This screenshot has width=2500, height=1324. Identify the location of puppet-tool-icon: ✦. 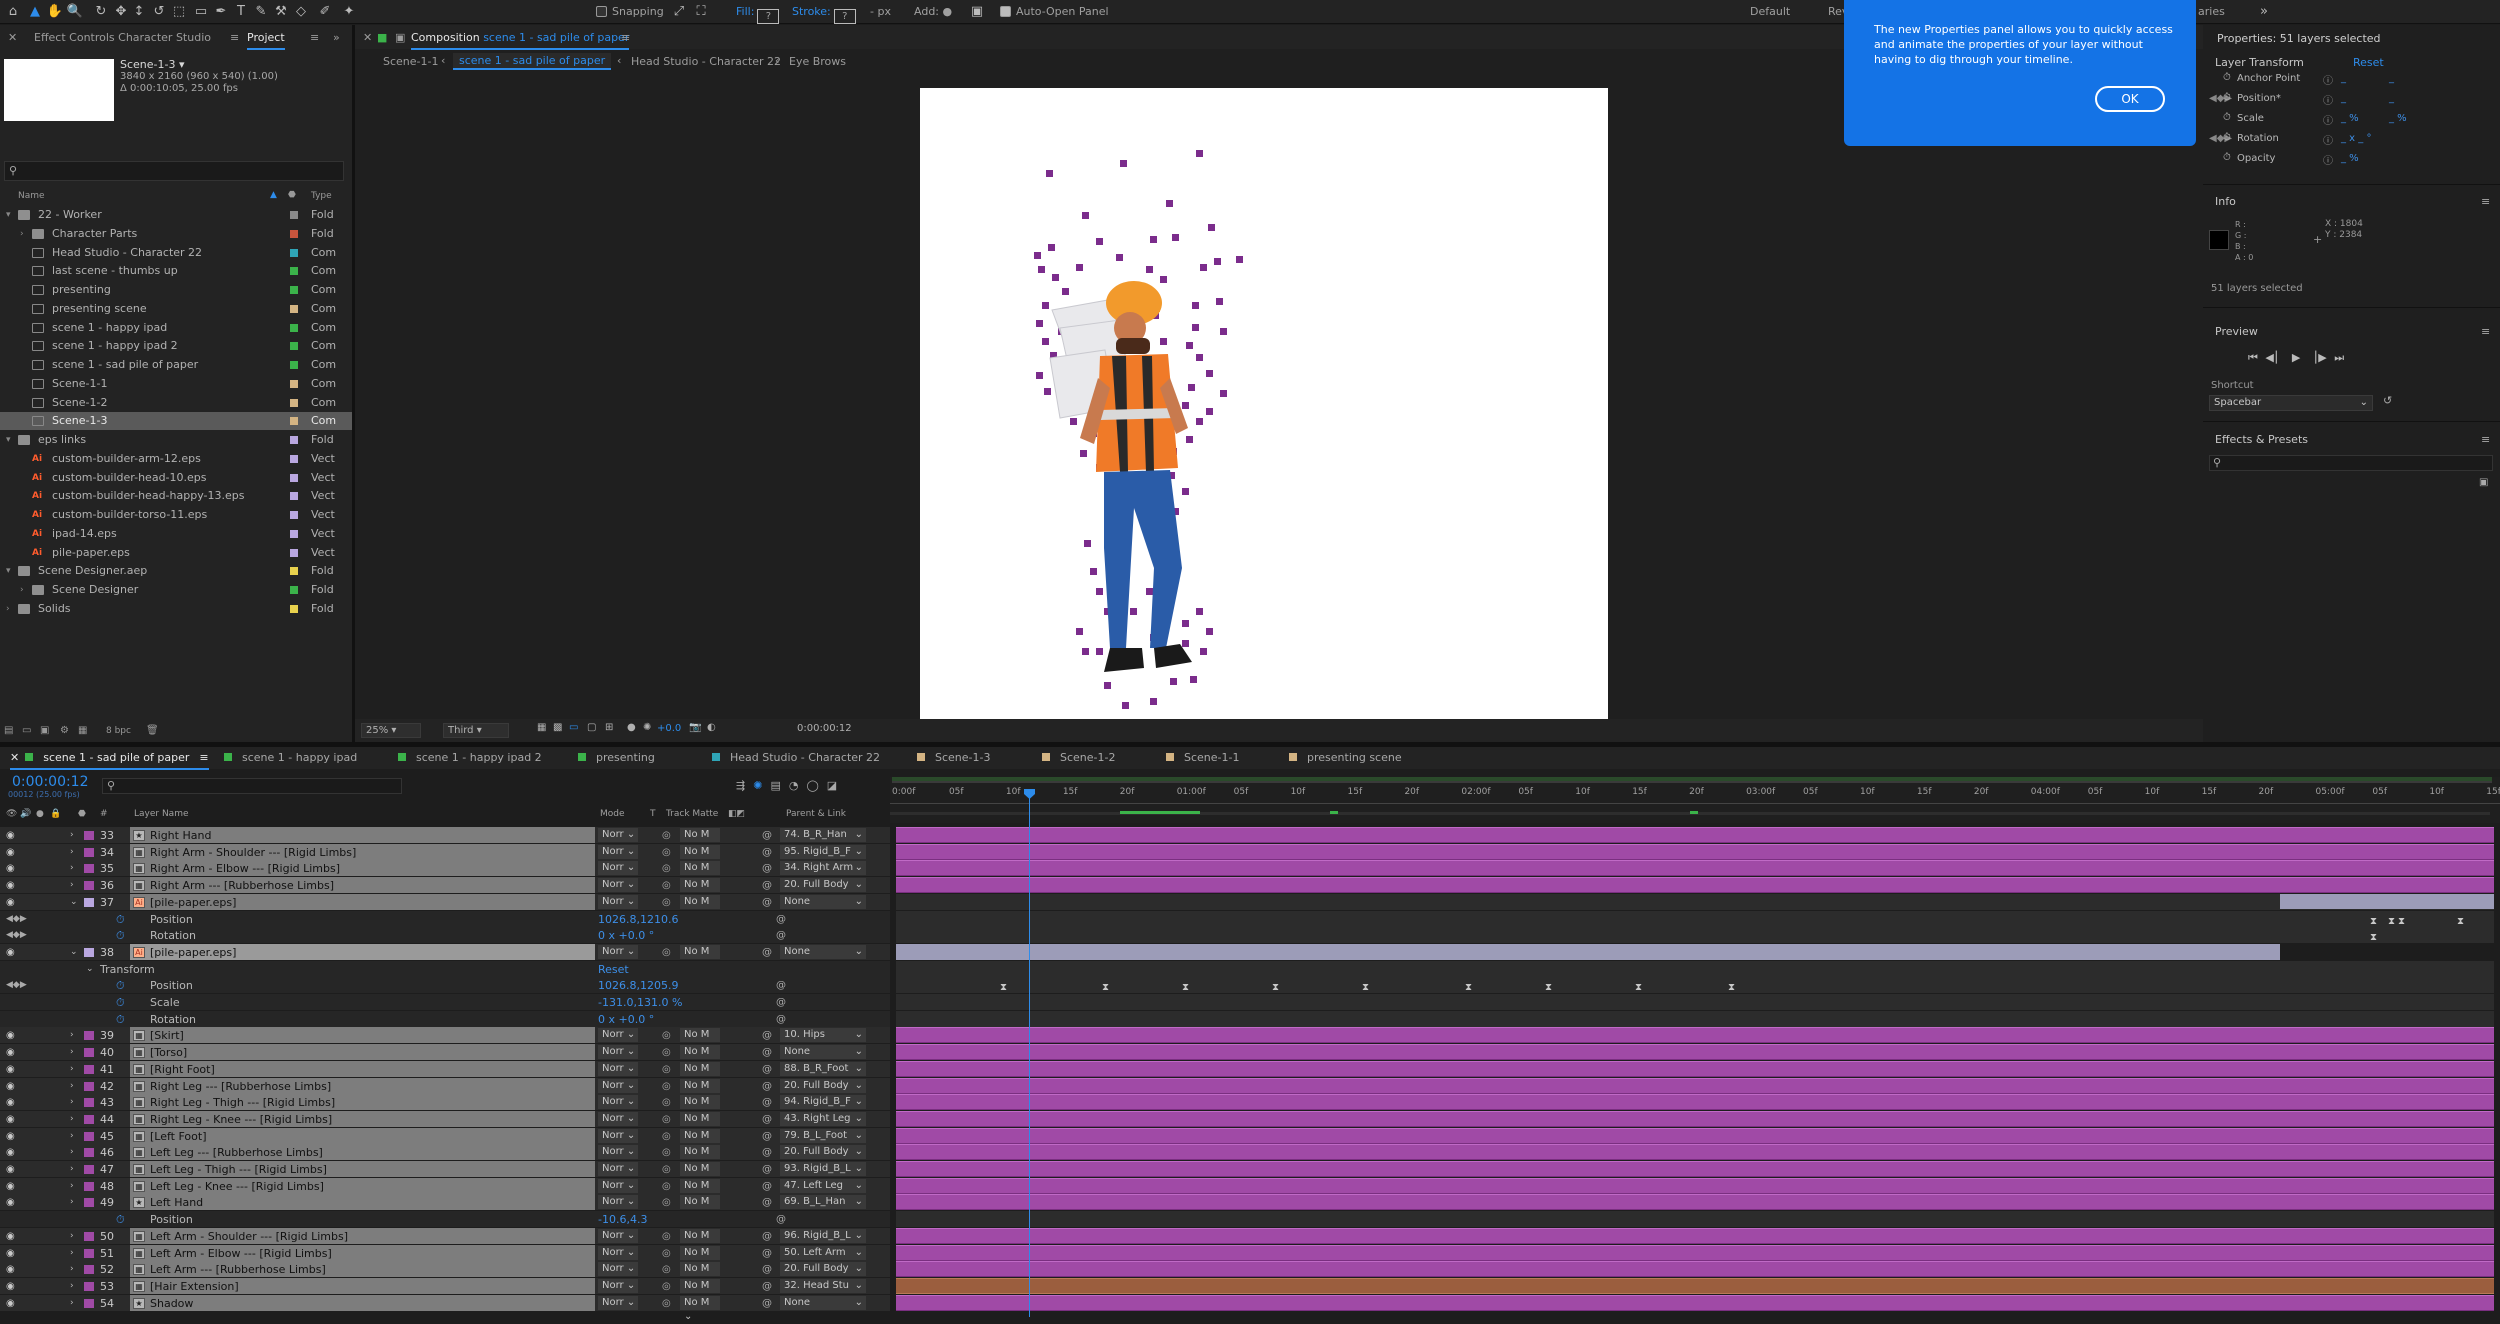
(349, 12).